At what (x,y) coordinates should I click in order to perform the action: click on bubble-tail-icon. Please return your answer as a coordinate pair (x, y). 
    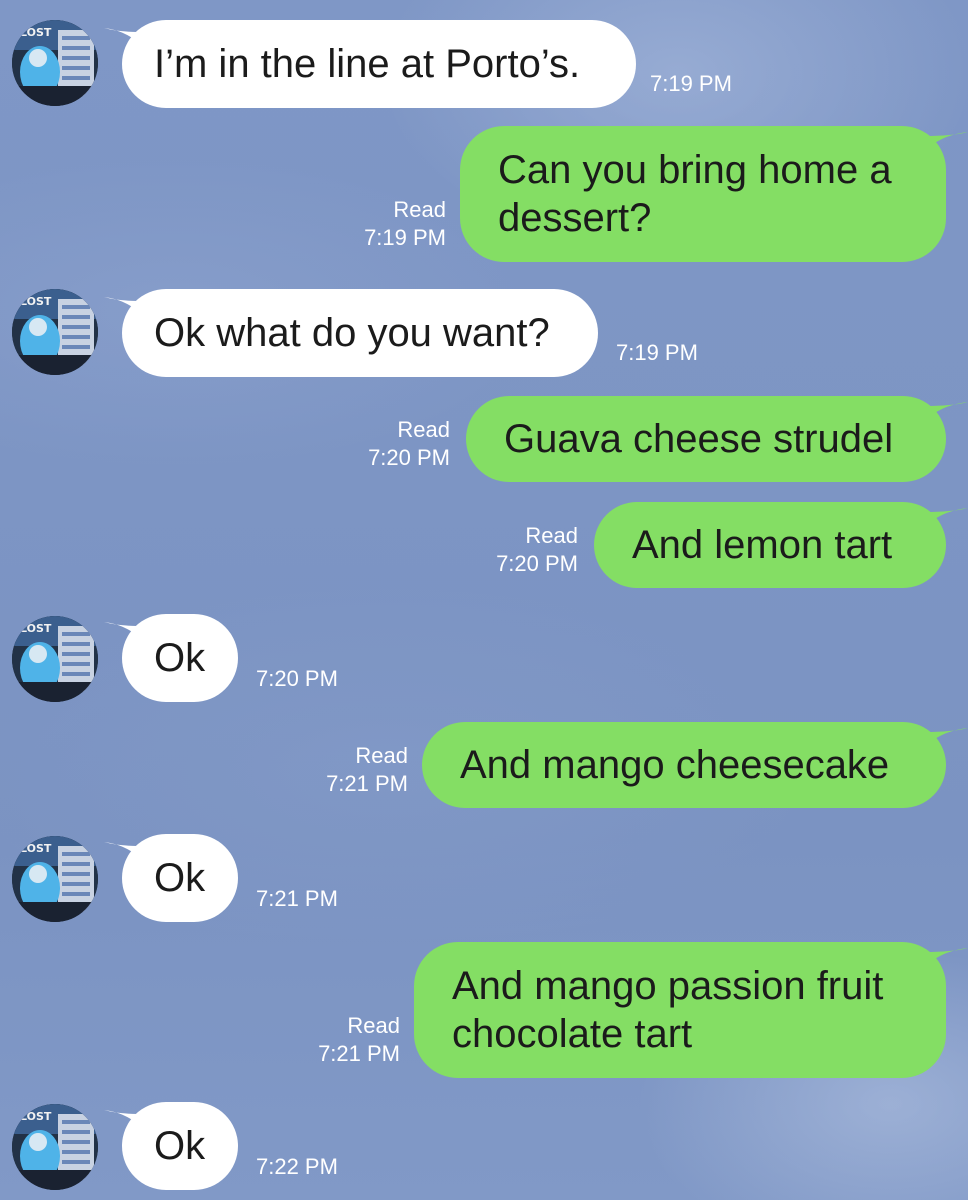
    Looking at the image, I should click on (126, 1122).